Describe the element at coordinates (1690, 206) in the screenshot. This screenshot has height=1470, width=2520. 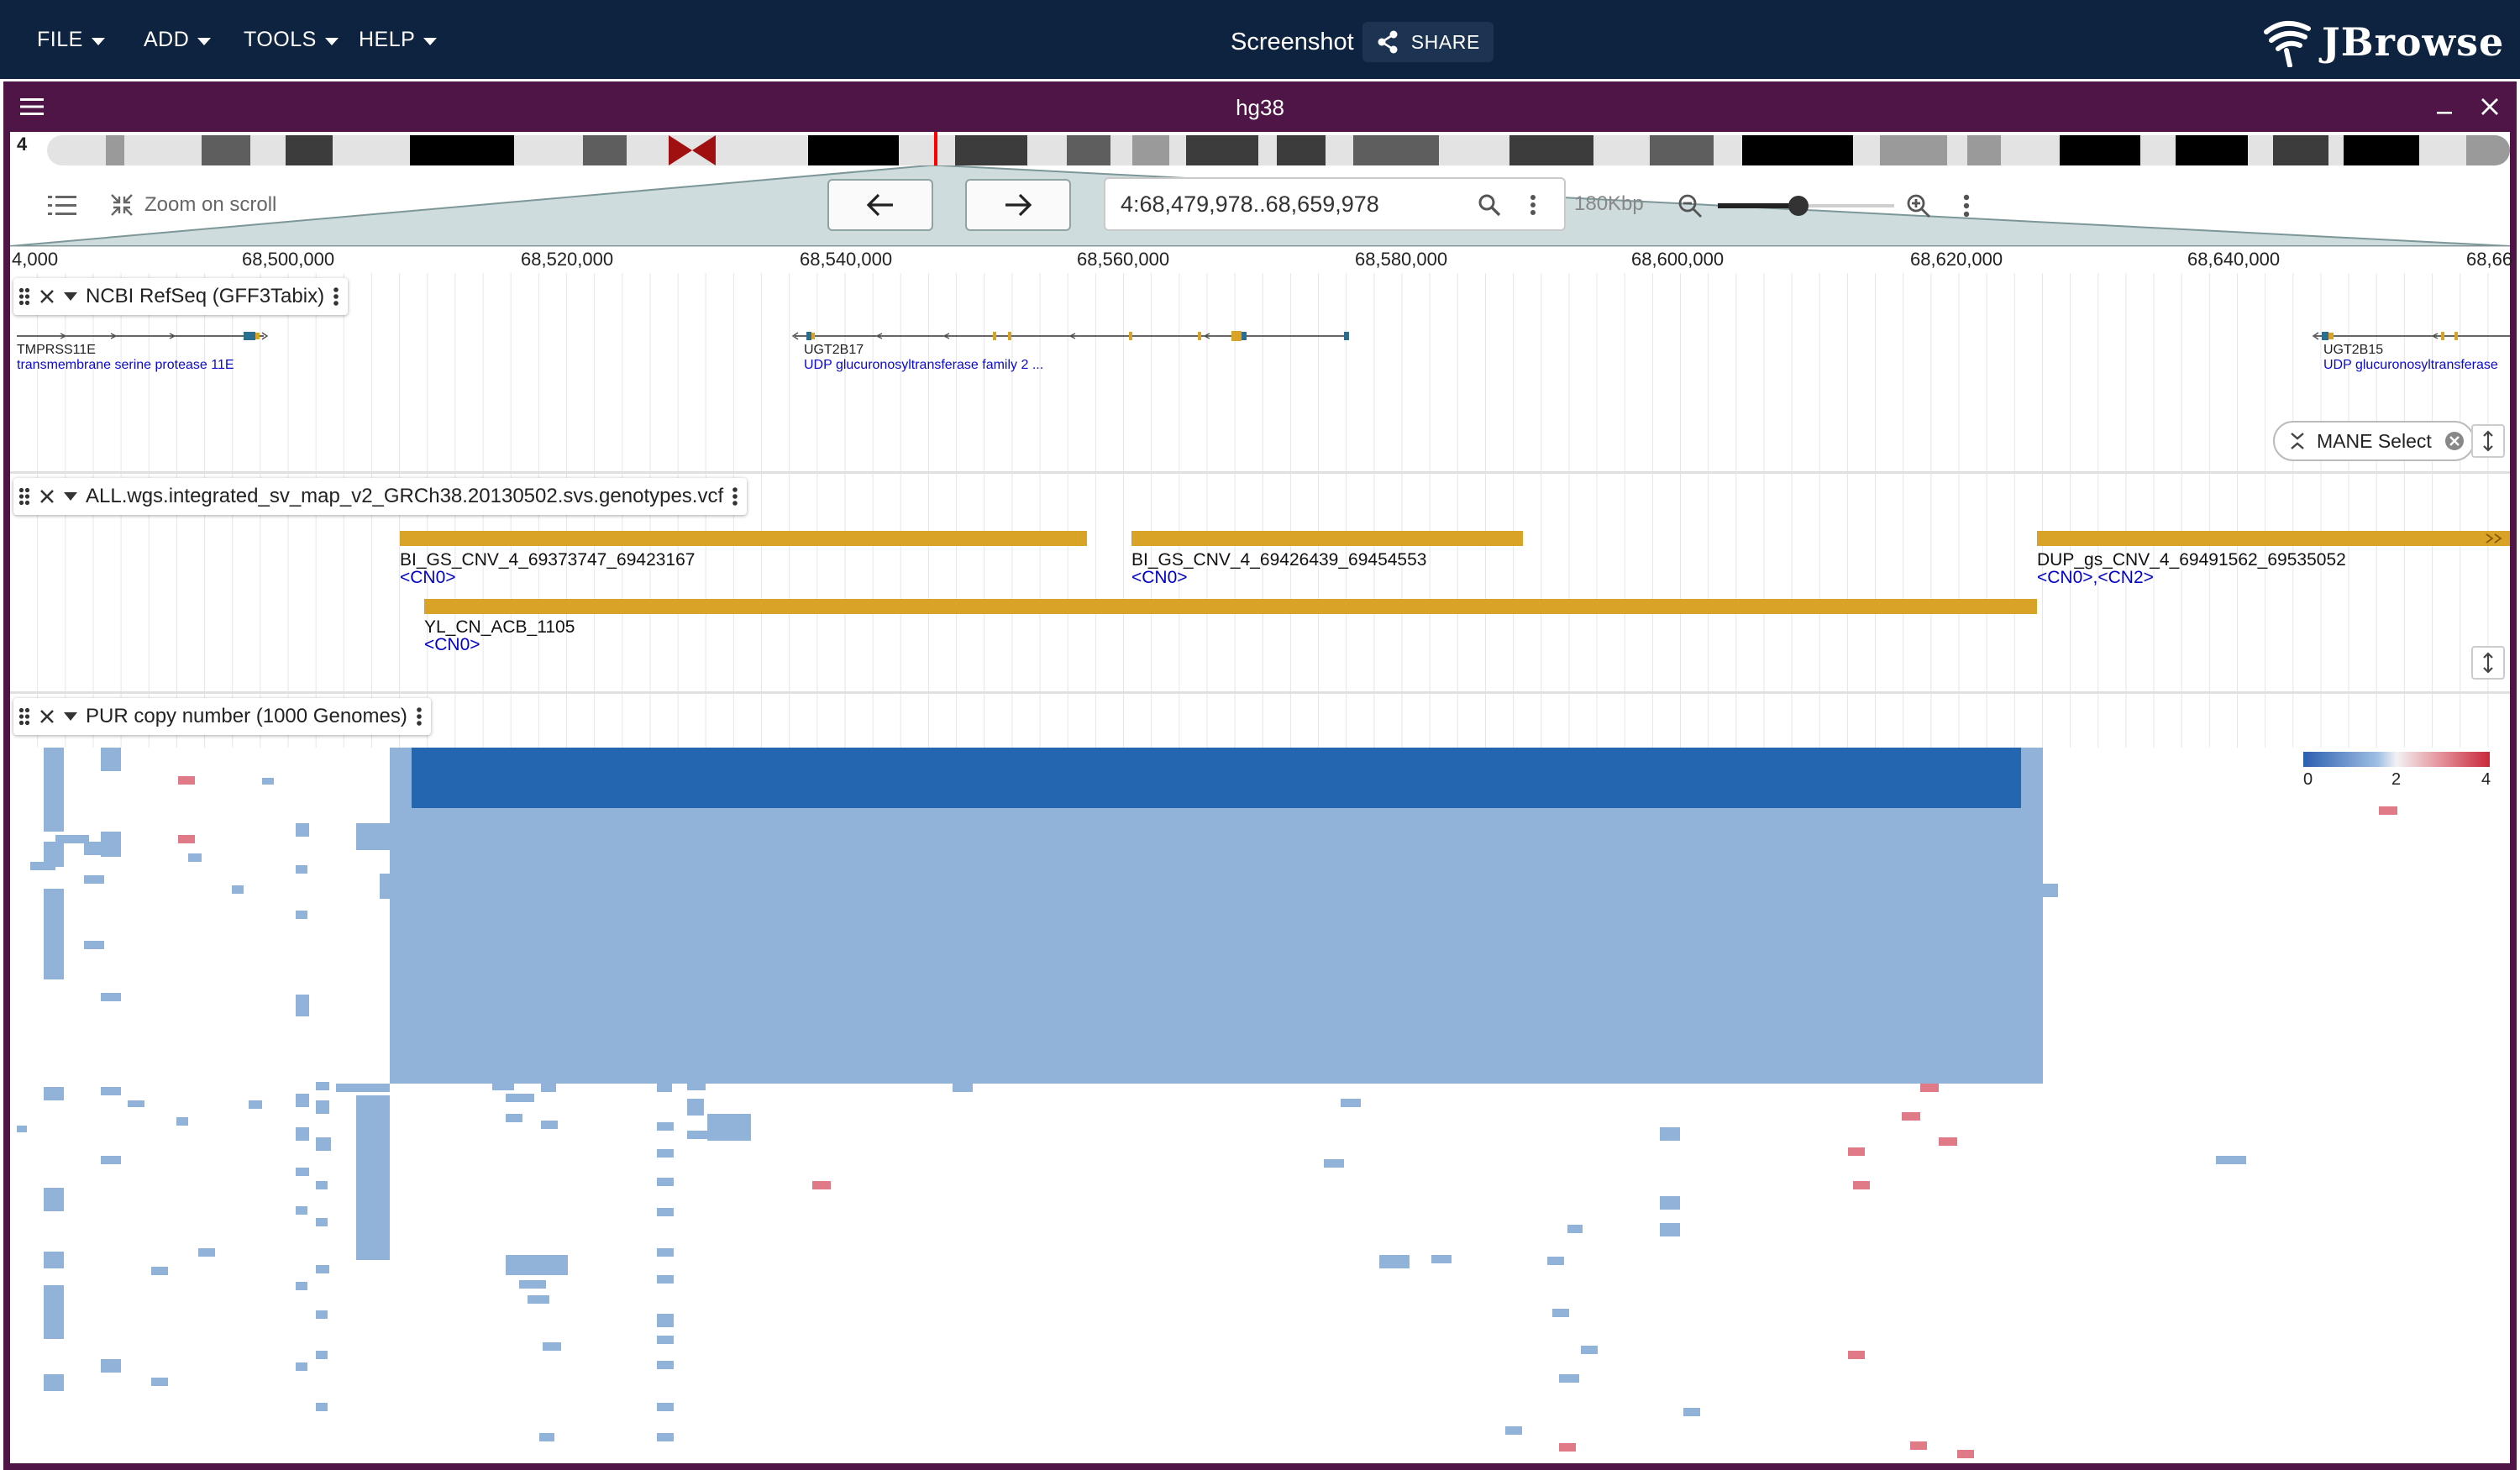
I see `zoom-out-button` at that location.